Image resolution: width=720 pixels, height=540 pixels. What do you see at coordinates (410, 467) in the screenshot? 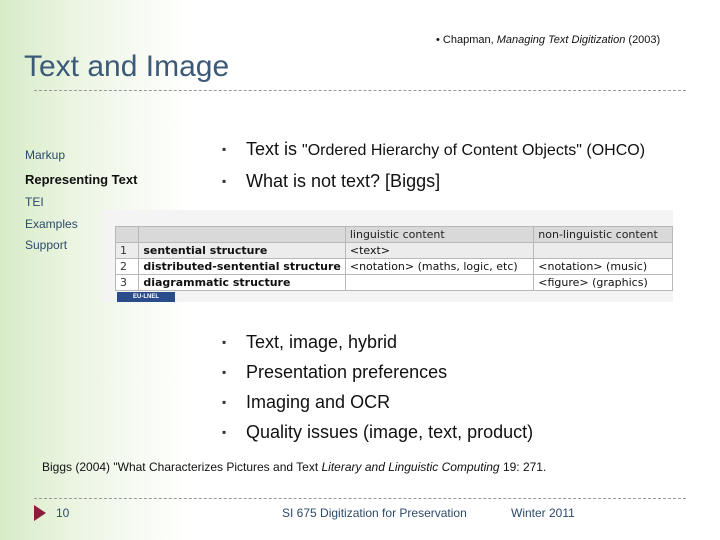
I see `reference-journal: Literary and Linguistic Computing` at bounding box center [410, 467].